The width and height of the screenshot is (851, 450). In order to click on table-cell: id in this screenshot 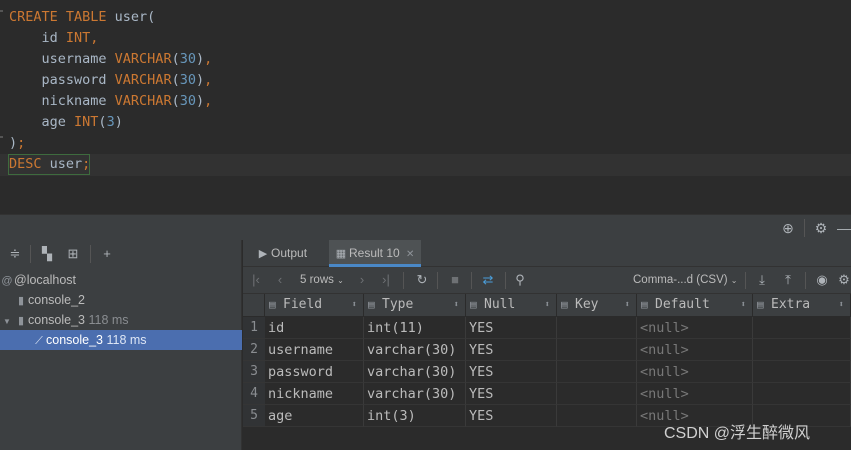, I will do `click(314, 328)`.